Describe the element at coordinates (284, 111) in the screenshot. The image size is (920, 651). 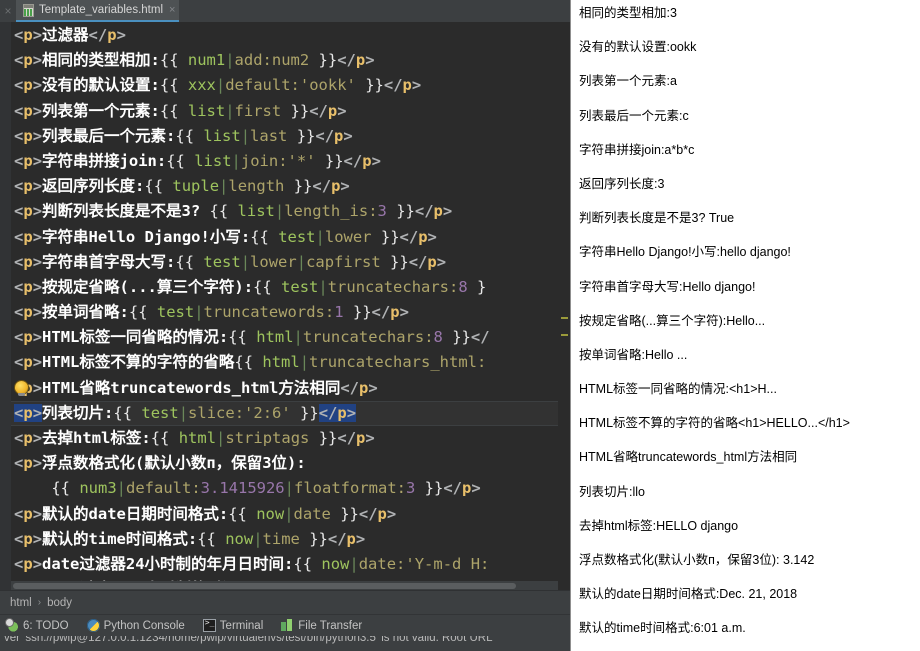
I see `code-line: <p>列表第一个元素:{{ list|first }}</p>` at that location.